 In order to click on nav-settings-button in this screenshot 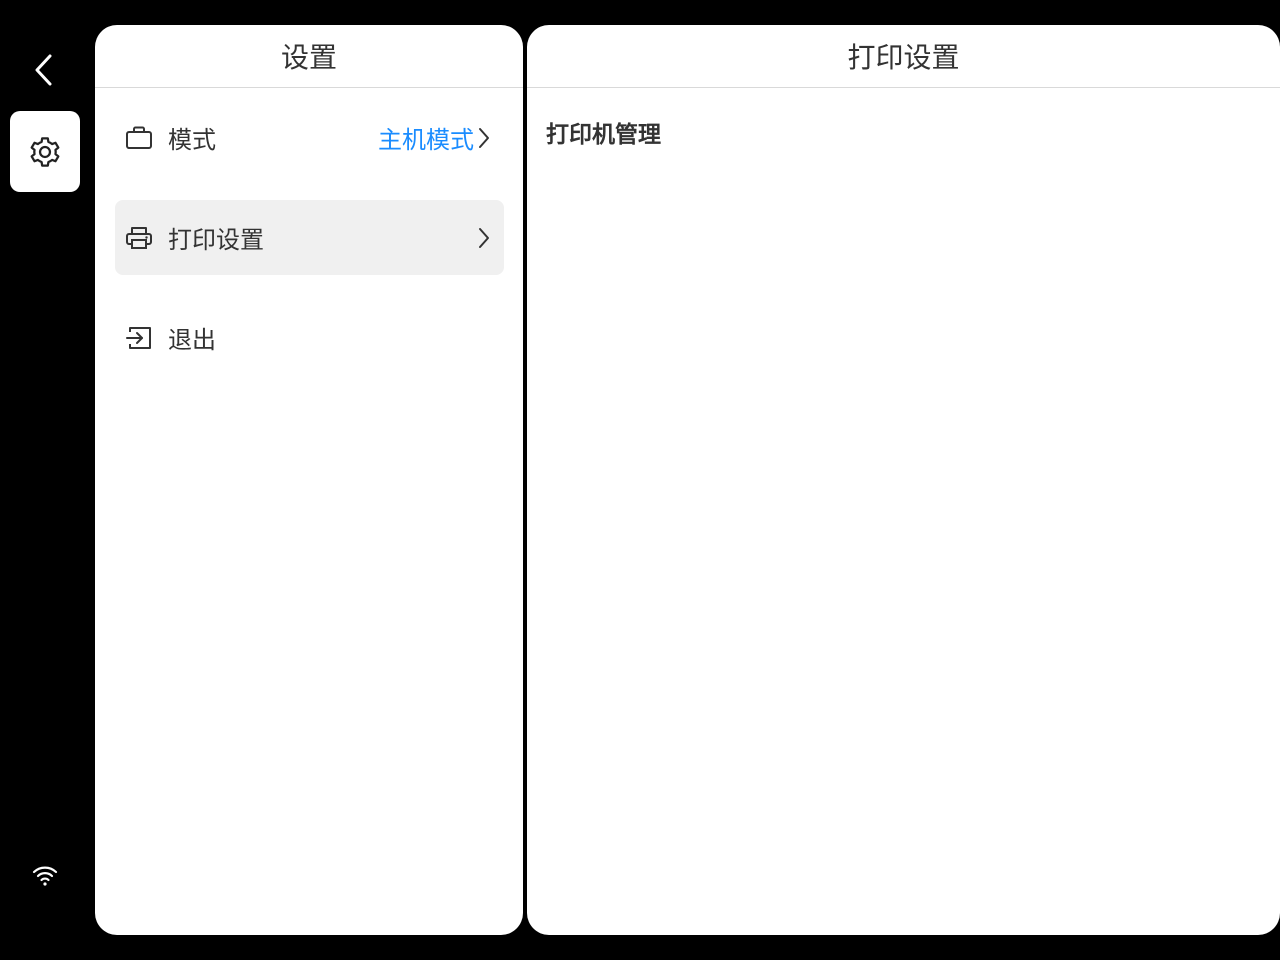, I will do `click(45, 151)`.